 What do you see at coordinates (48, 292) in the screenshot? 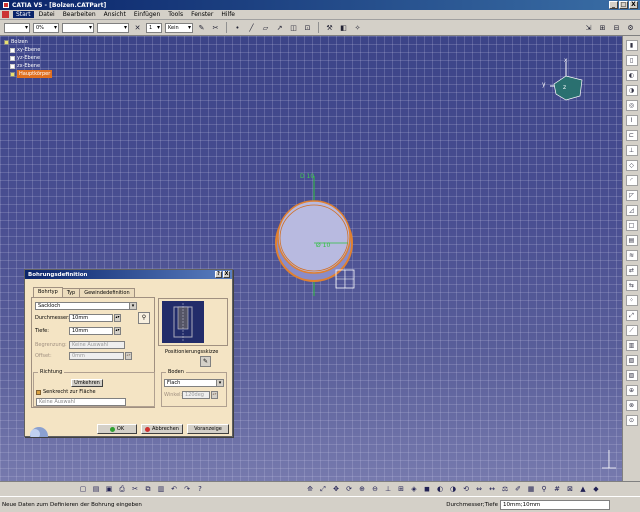
I see `tab-bohrtyp: Bohrtyp` at bounding box center [48, 292].